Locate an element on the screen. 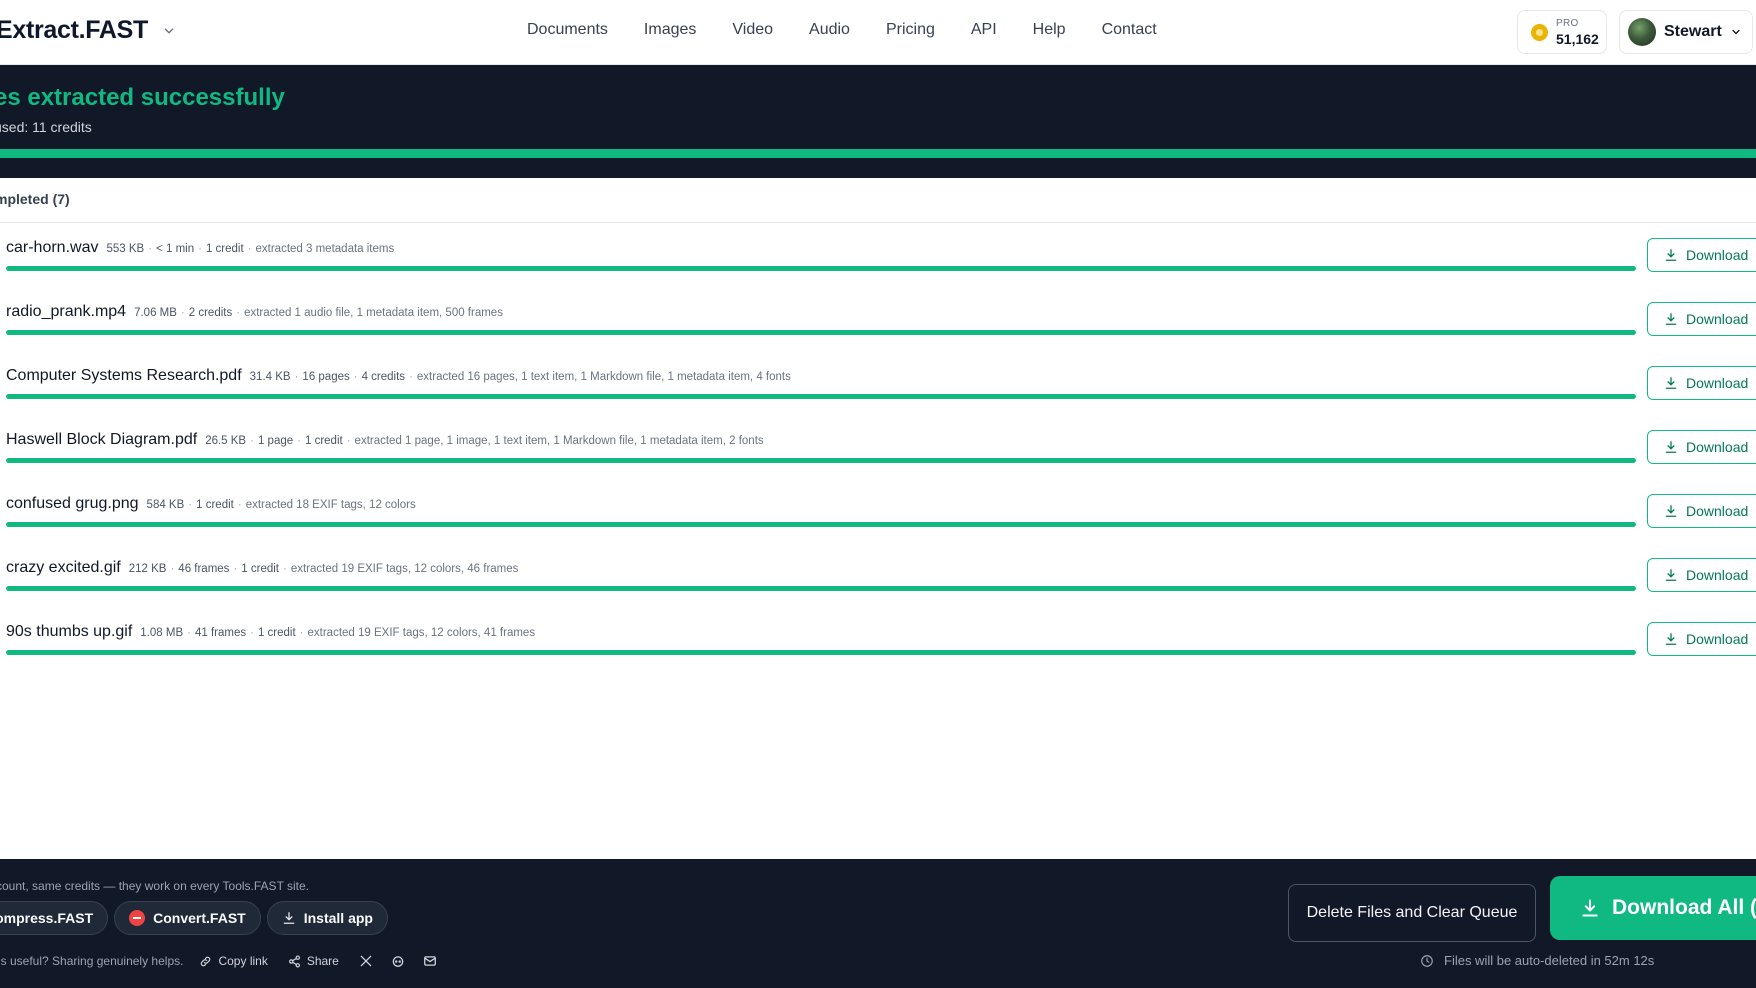 The height and width of the screenshot is (988, 1756). file-meta: 4 credits is located at coordinates (383, 377).